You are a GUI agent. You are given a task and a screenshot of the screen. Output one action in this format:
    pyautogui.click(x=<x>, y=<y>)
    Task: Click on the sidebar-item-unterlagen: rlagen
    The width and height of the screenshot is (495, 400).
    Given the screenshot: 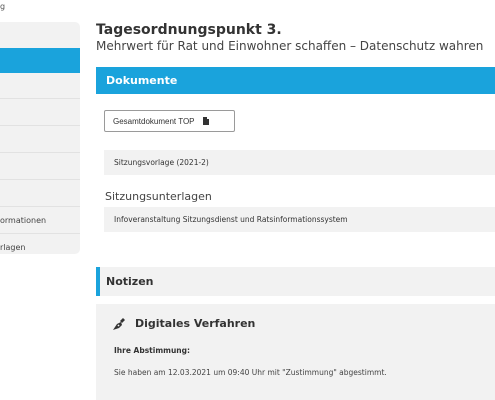 What is the action you would take?
    pyautogui.click(x=40, y=247)
    